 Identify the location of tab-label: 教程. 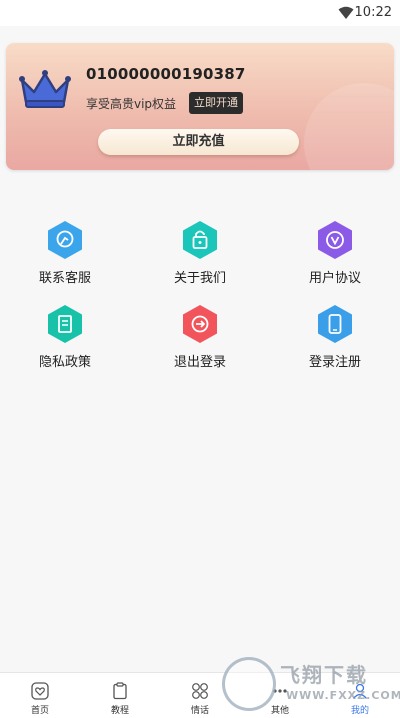
(119, 711).